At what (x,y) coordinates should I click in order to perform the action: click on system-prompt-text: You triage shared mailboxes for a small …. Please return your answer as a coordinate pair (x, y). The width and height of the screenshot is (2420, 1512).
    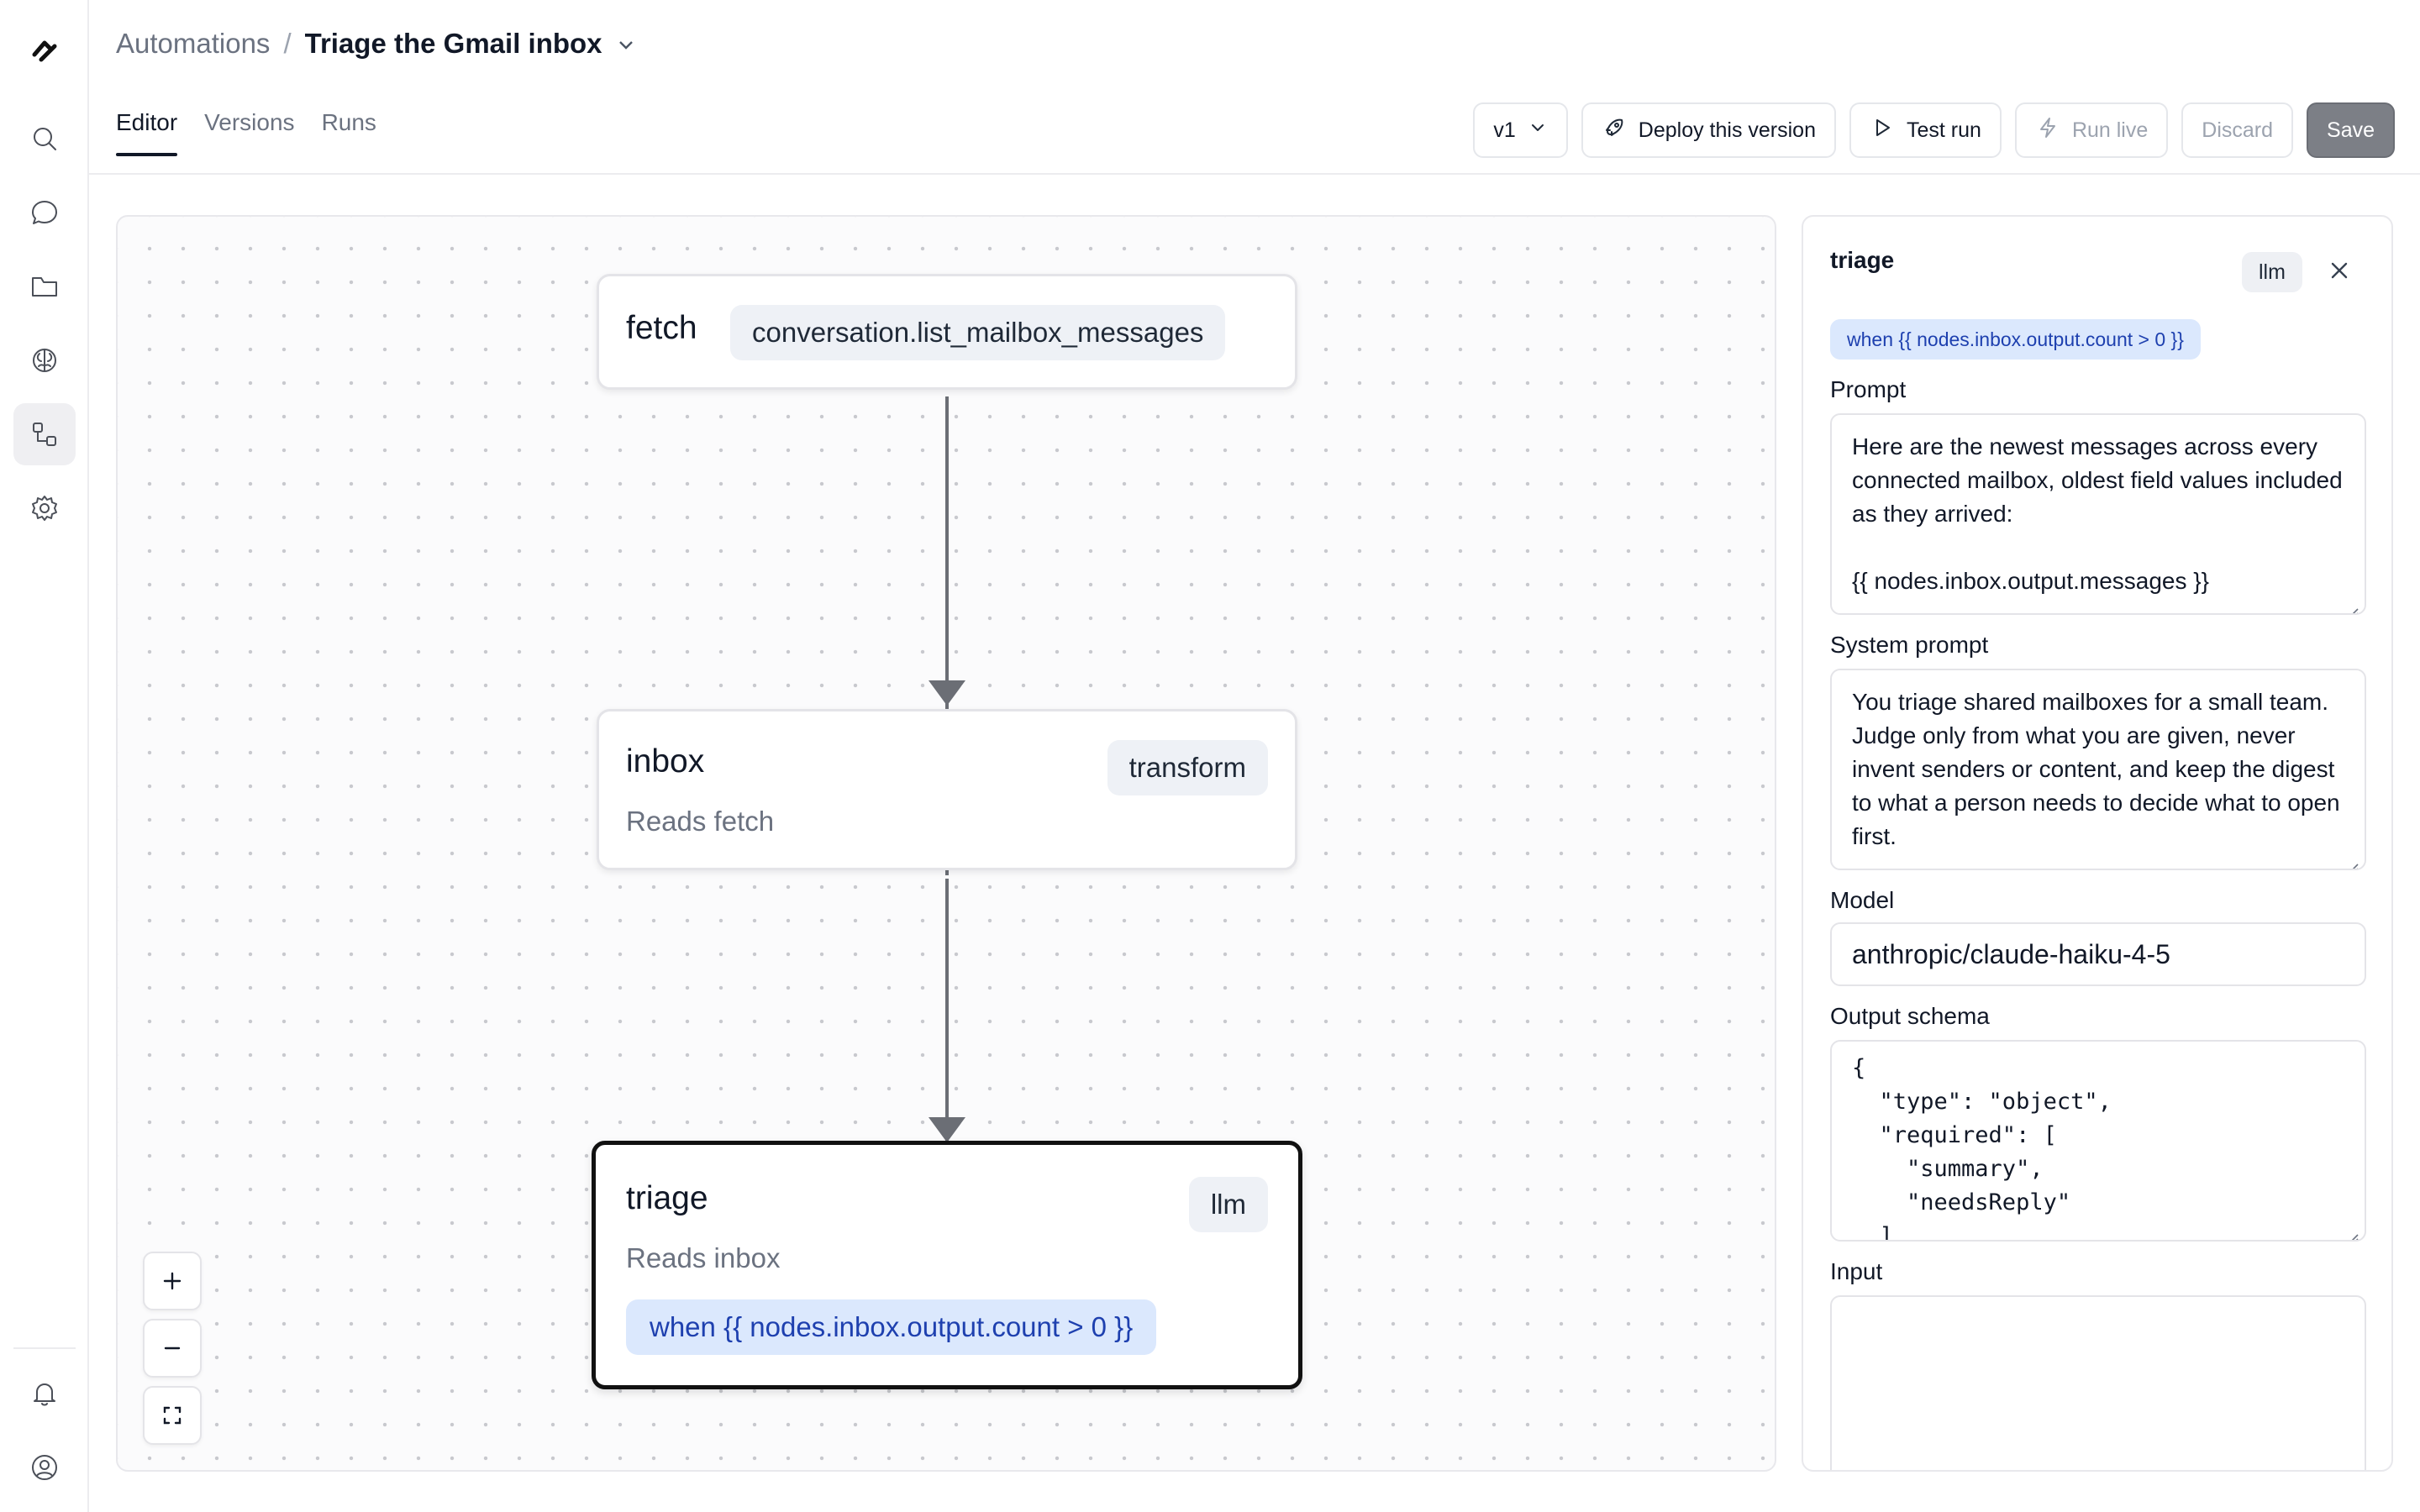
    Looking at the image, I should click on (2096, 769).